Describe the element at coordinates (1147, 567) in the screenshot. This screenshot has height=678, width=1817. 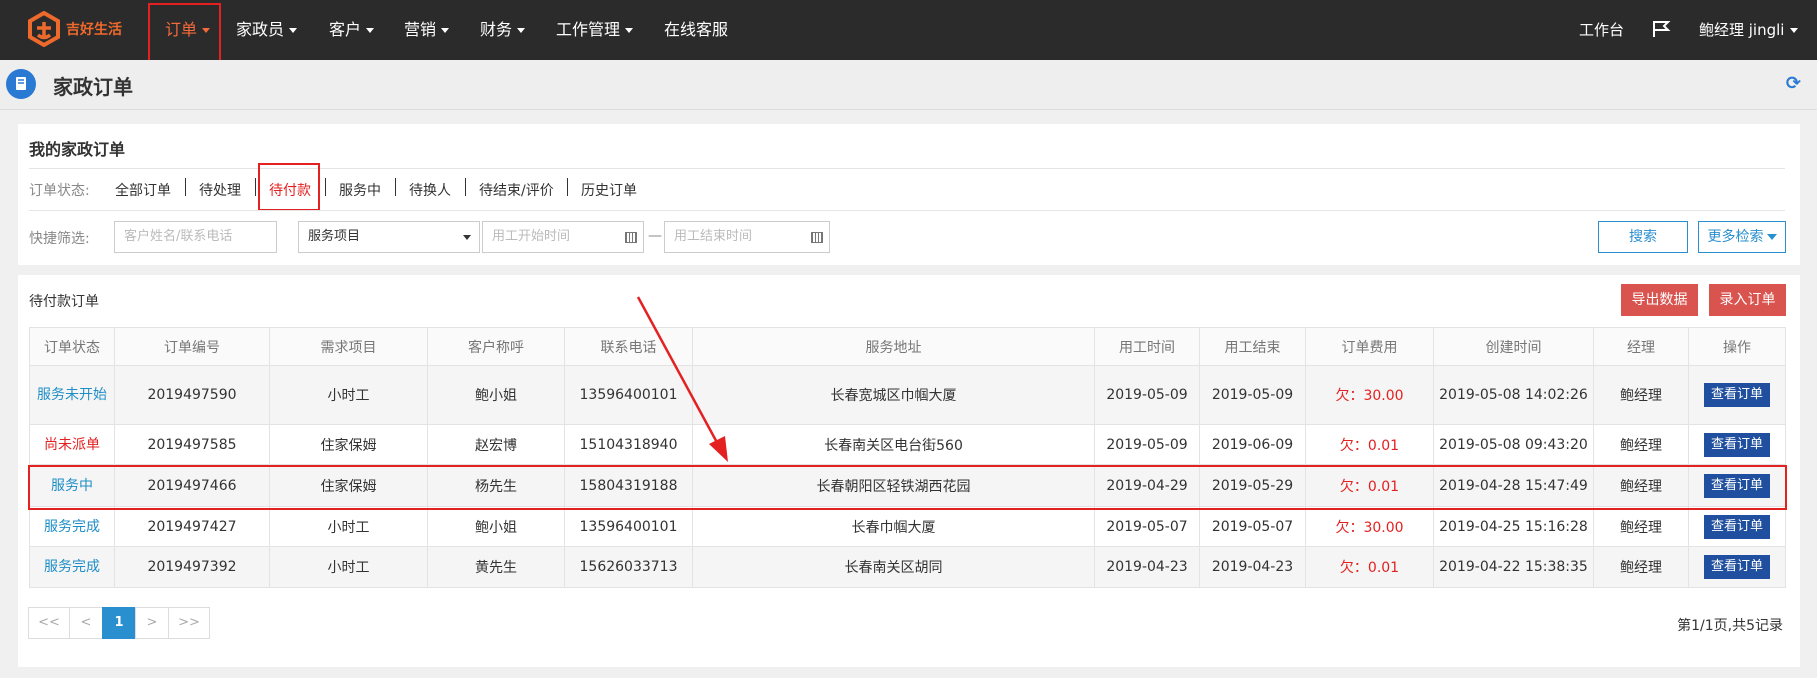
I see `start-date: 2019-04-23` at that location.